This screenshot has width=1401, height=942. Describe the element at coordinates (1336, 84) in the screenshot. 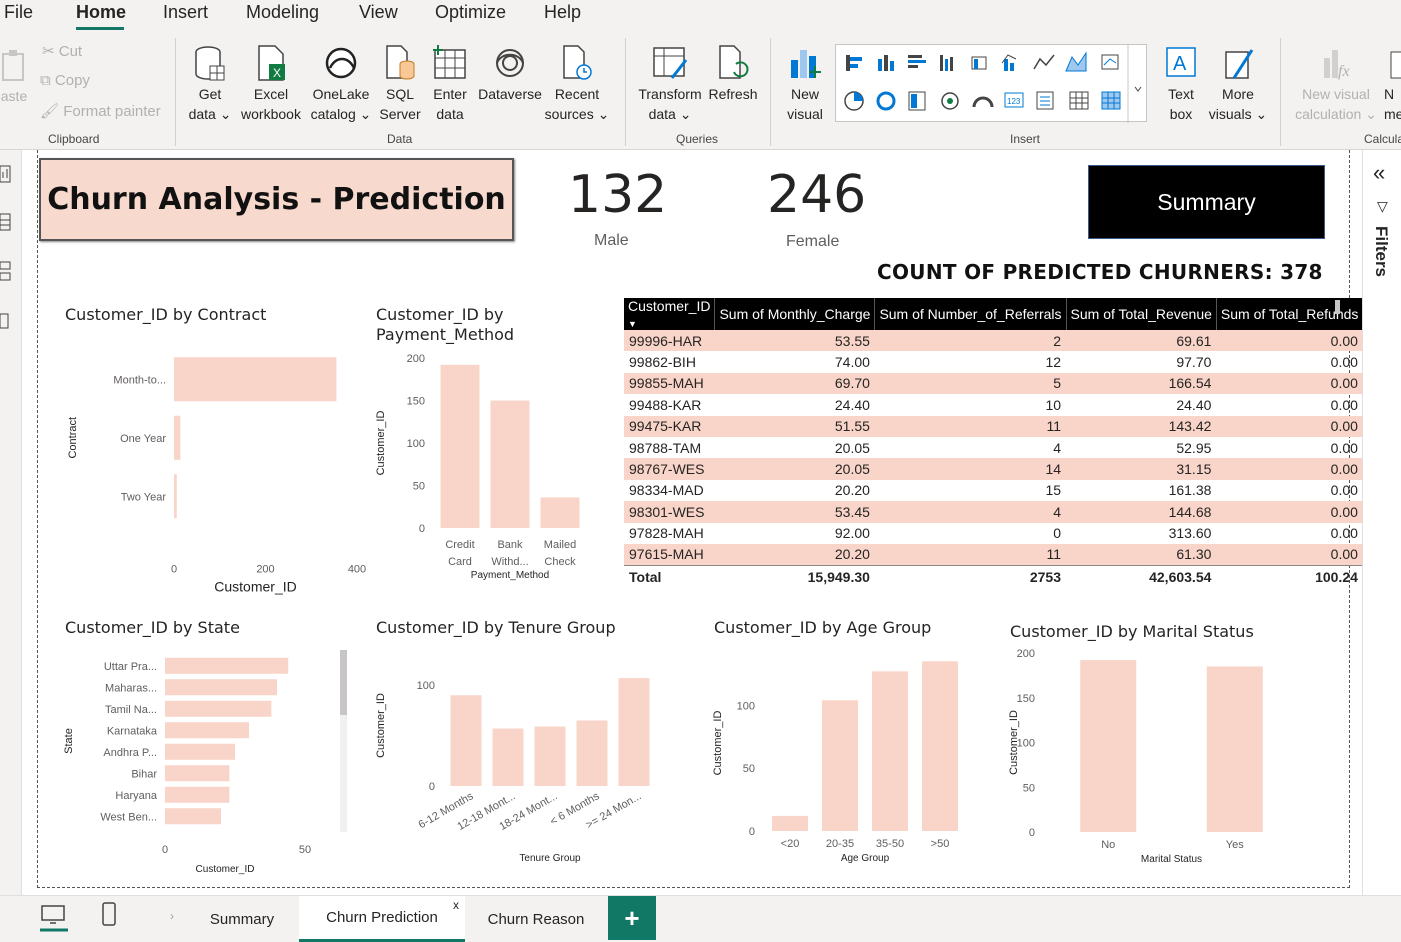

I see `new-visual-calculation-button: fx New visual calculation ⌄` at that location.